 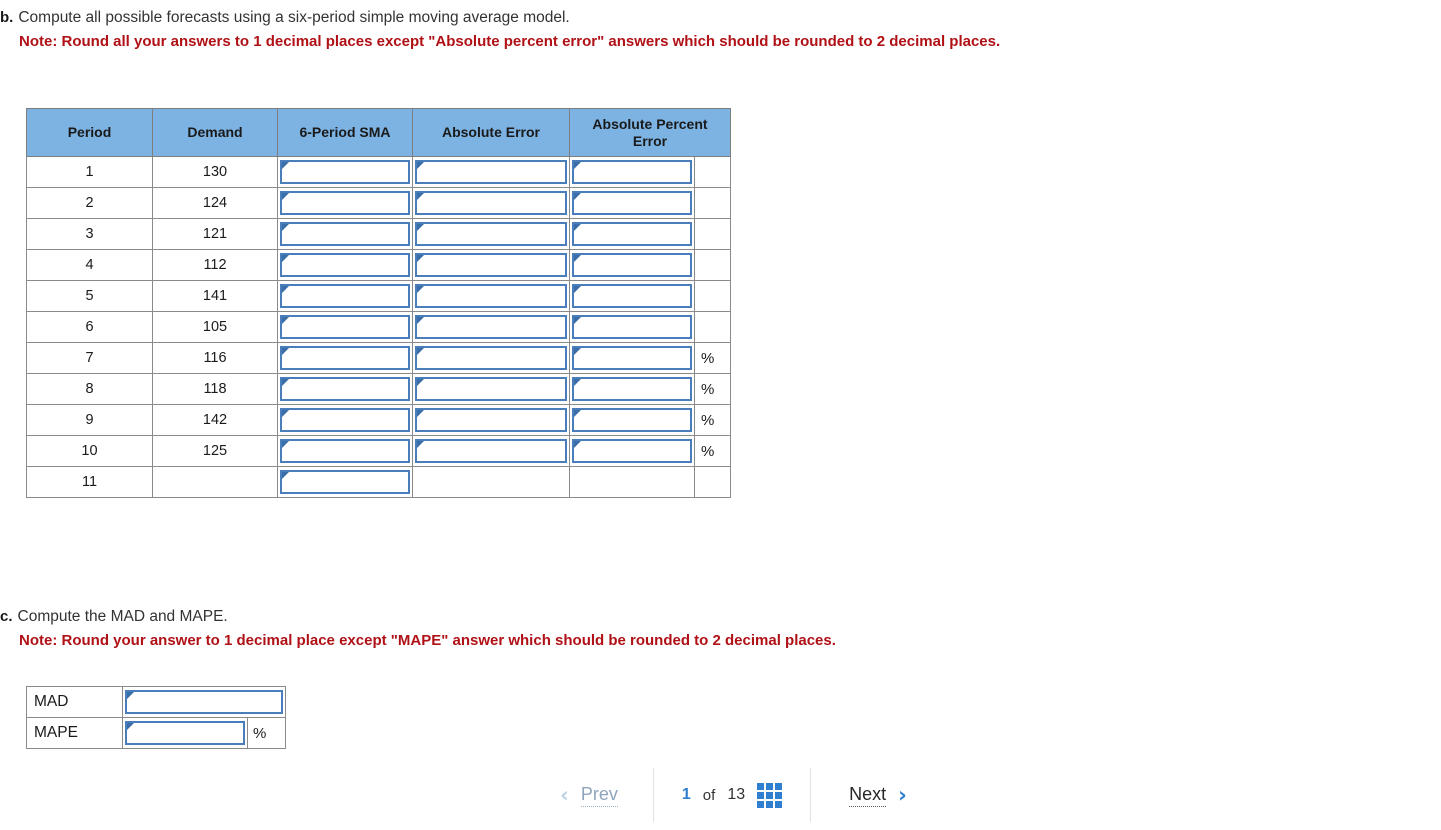 I want to click on prev-button: ‹ Prev, so click(x=589, y=795).